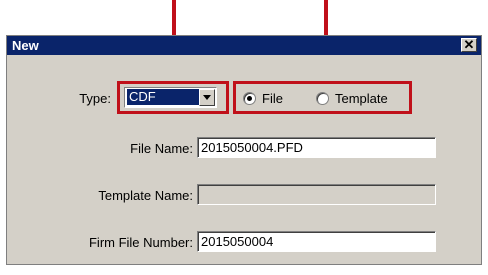  Describe the element at coordinates (322, 97) in the screenshot. I see `radio-group-highlight` at that location.